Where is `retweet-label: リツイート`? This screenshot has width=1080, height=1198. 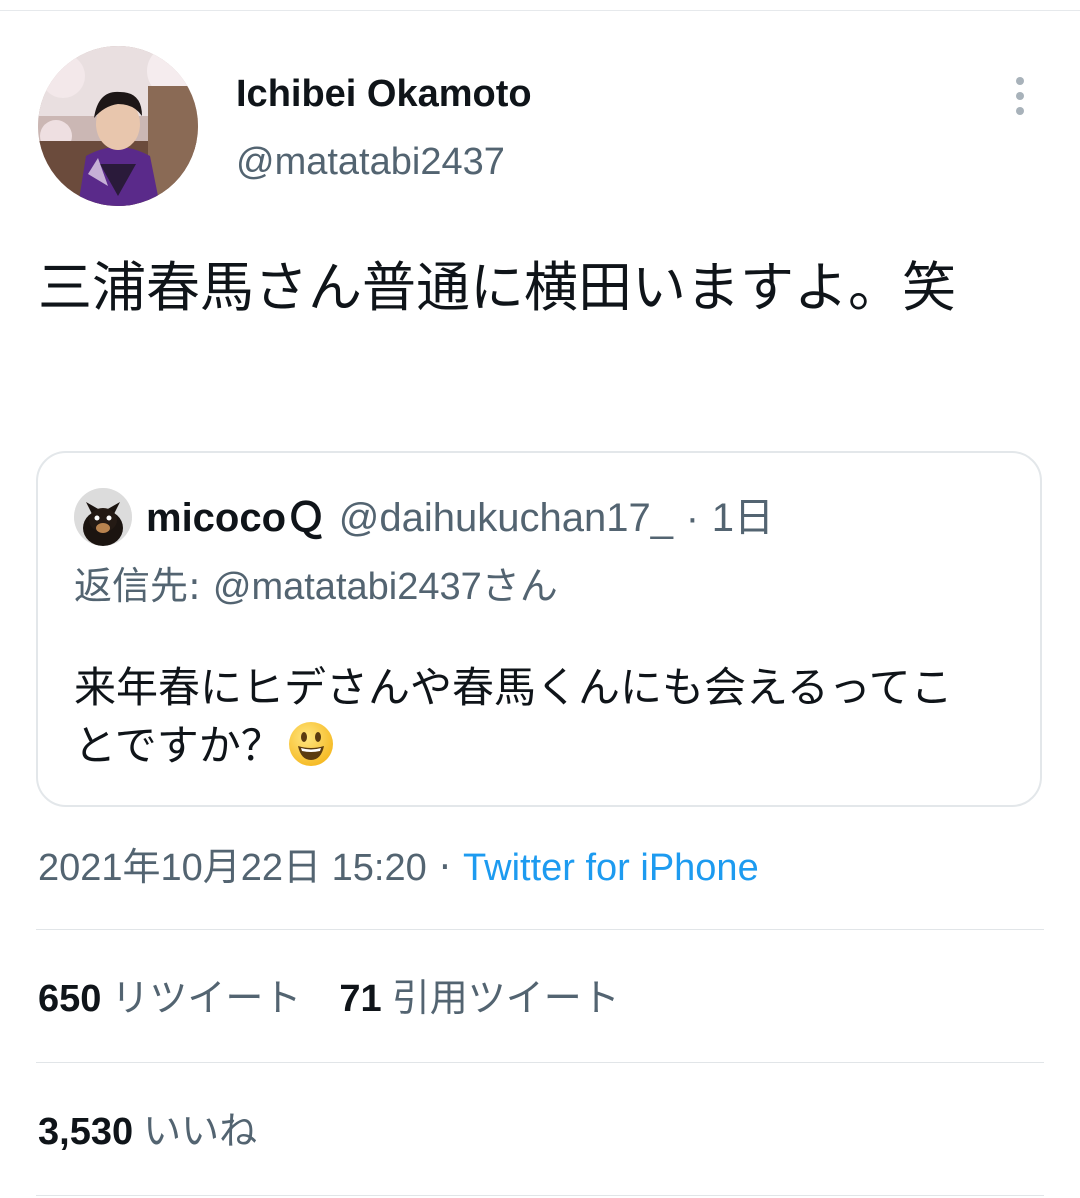 retweet-label: リツイート is located at coordinates (206, 998).